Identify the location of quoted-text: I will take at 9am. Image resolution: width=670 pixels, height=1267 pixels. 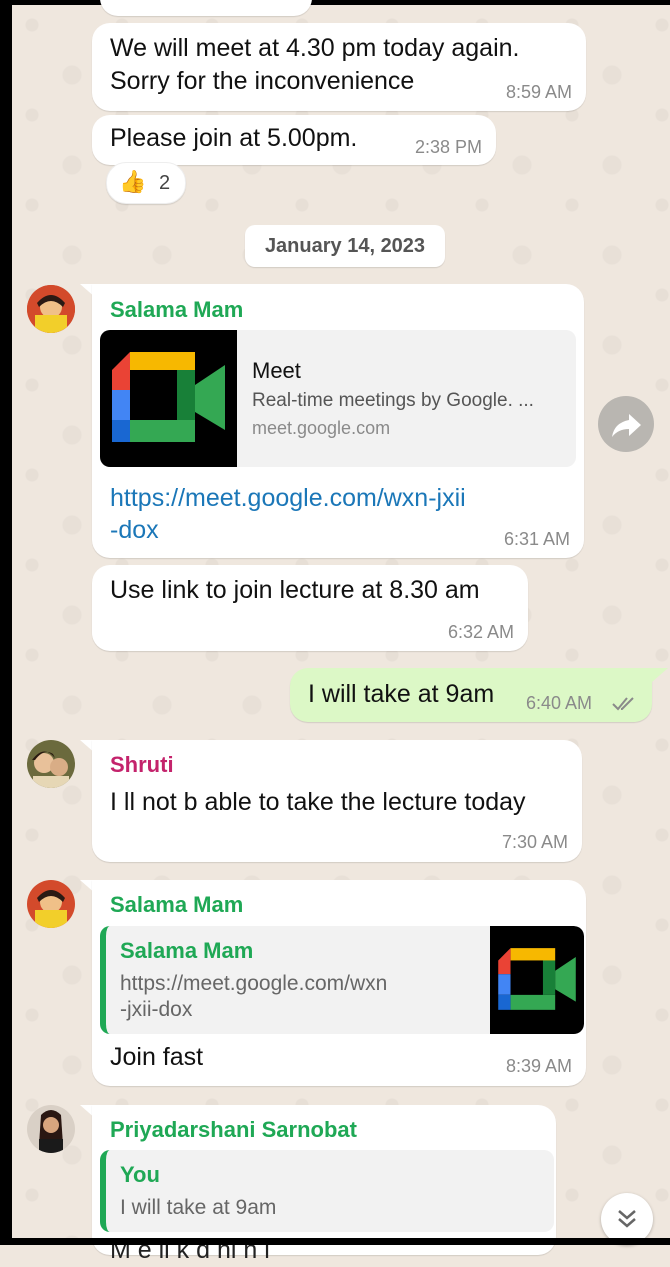
(198, 1207).